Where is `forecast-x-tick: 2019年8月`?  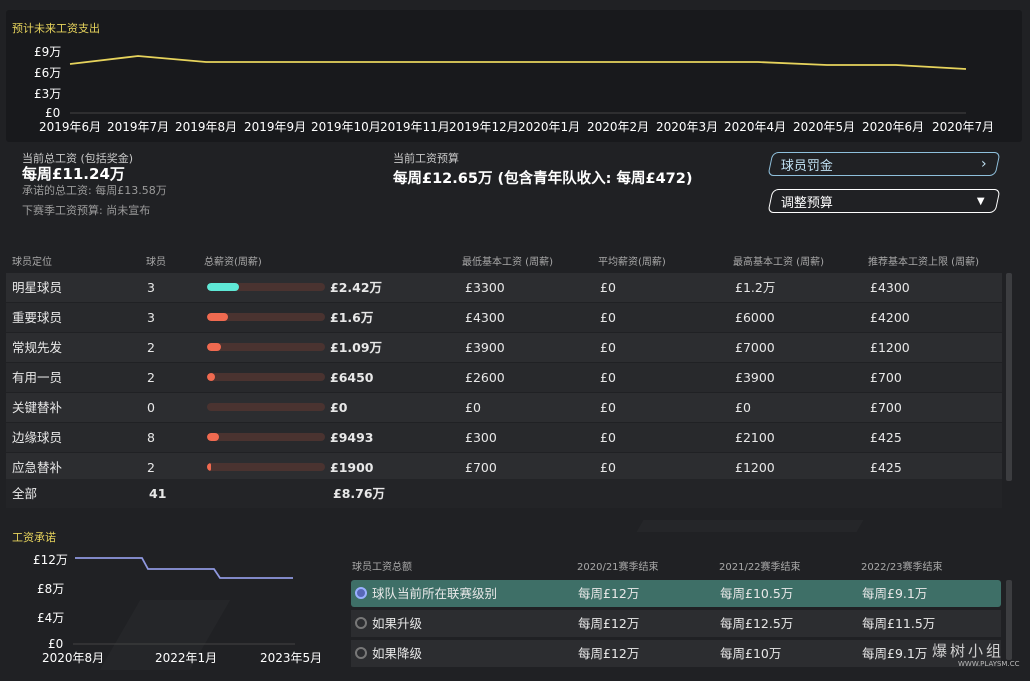
forecast-x-tick: 2019年8月 is located at coordinates (206, 127).